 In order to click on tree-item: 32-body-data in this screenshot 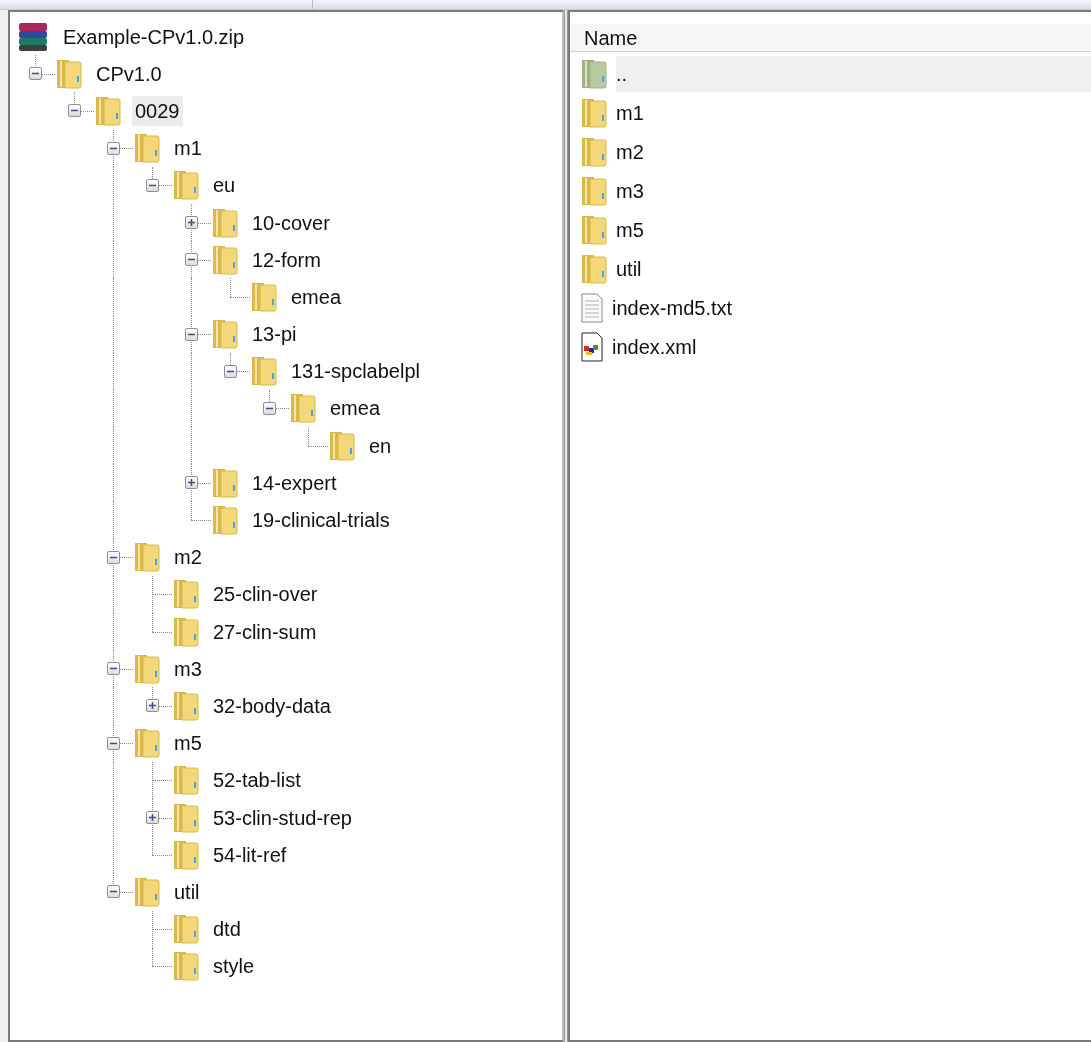, I will do `click(272, 705)`.